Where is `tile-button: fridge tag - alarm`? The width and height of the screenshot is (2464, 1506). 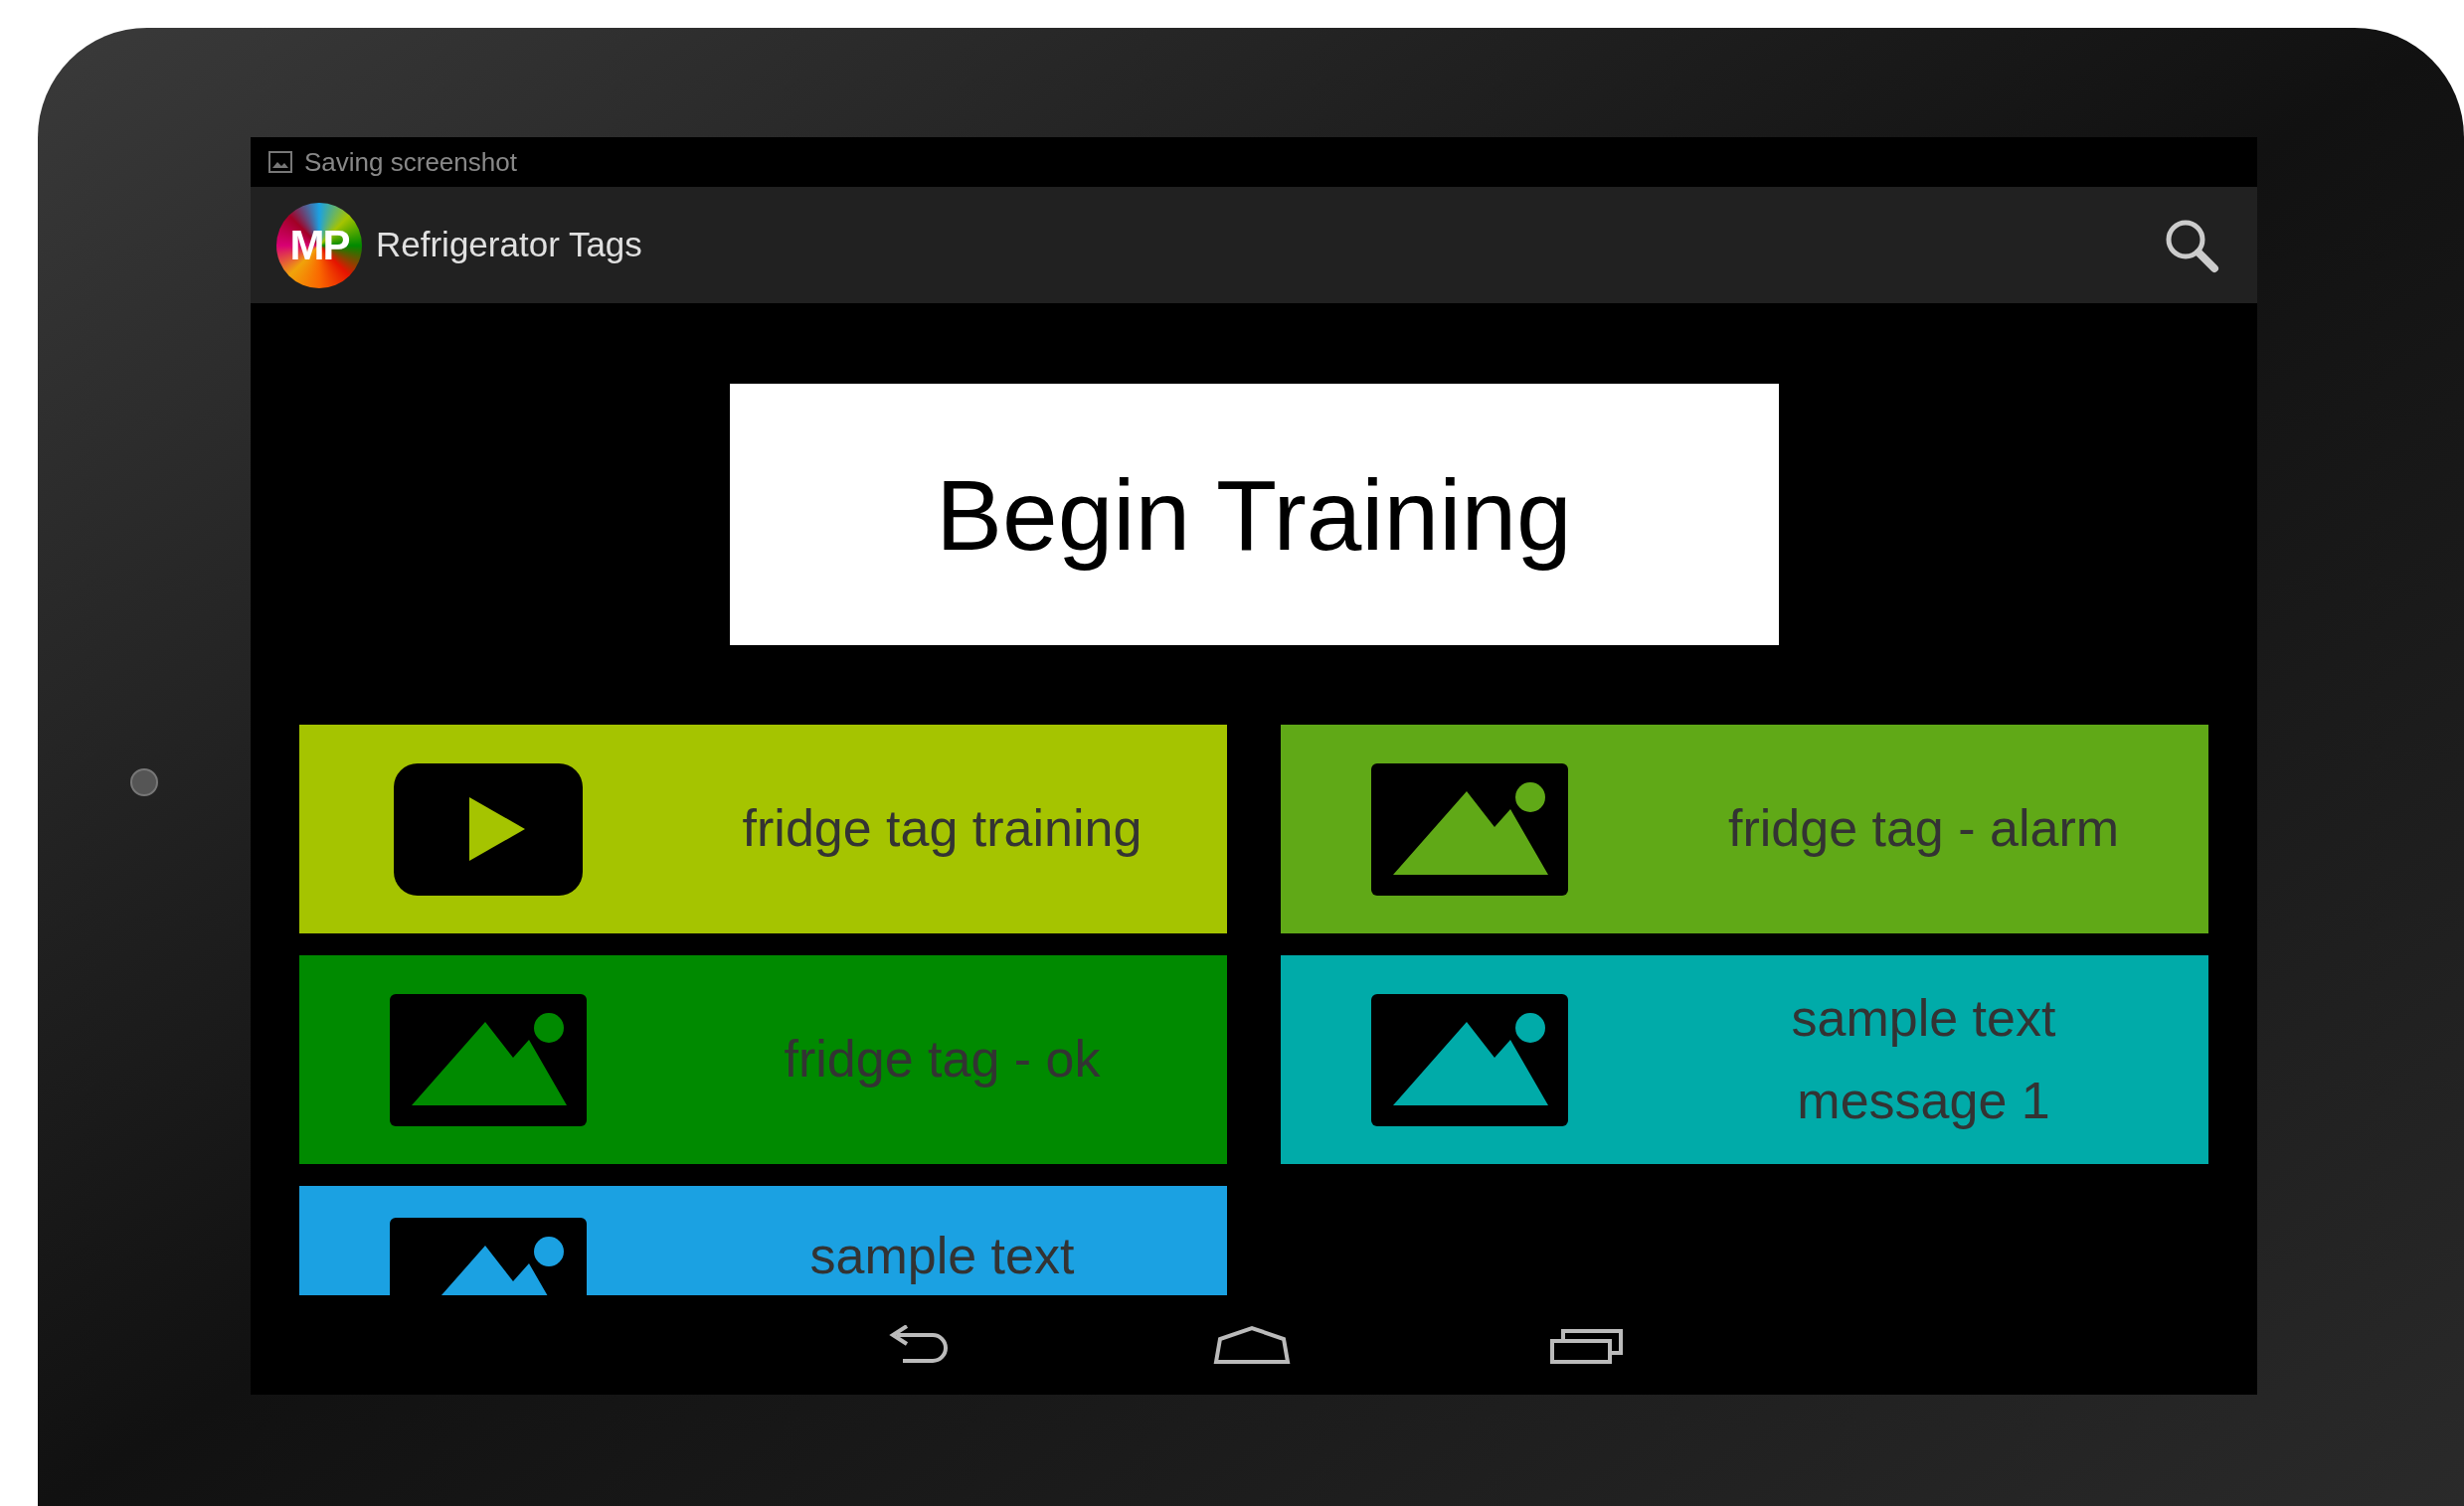
tile-button: fridge tag - alarm is located at coordinates (1744, 829).